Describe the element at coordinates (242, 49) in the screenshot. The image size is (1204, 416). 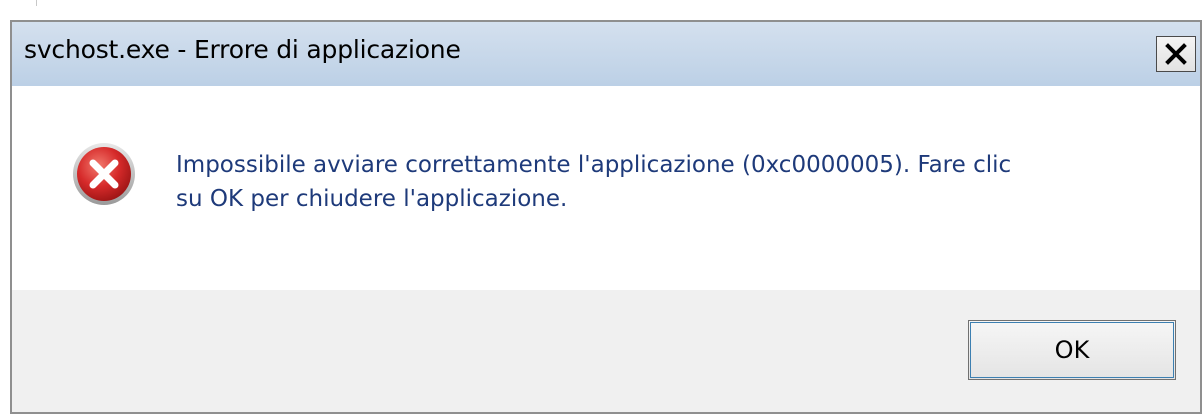
I see `window-title: svchost.exe - Errore di applicazione` at that location.